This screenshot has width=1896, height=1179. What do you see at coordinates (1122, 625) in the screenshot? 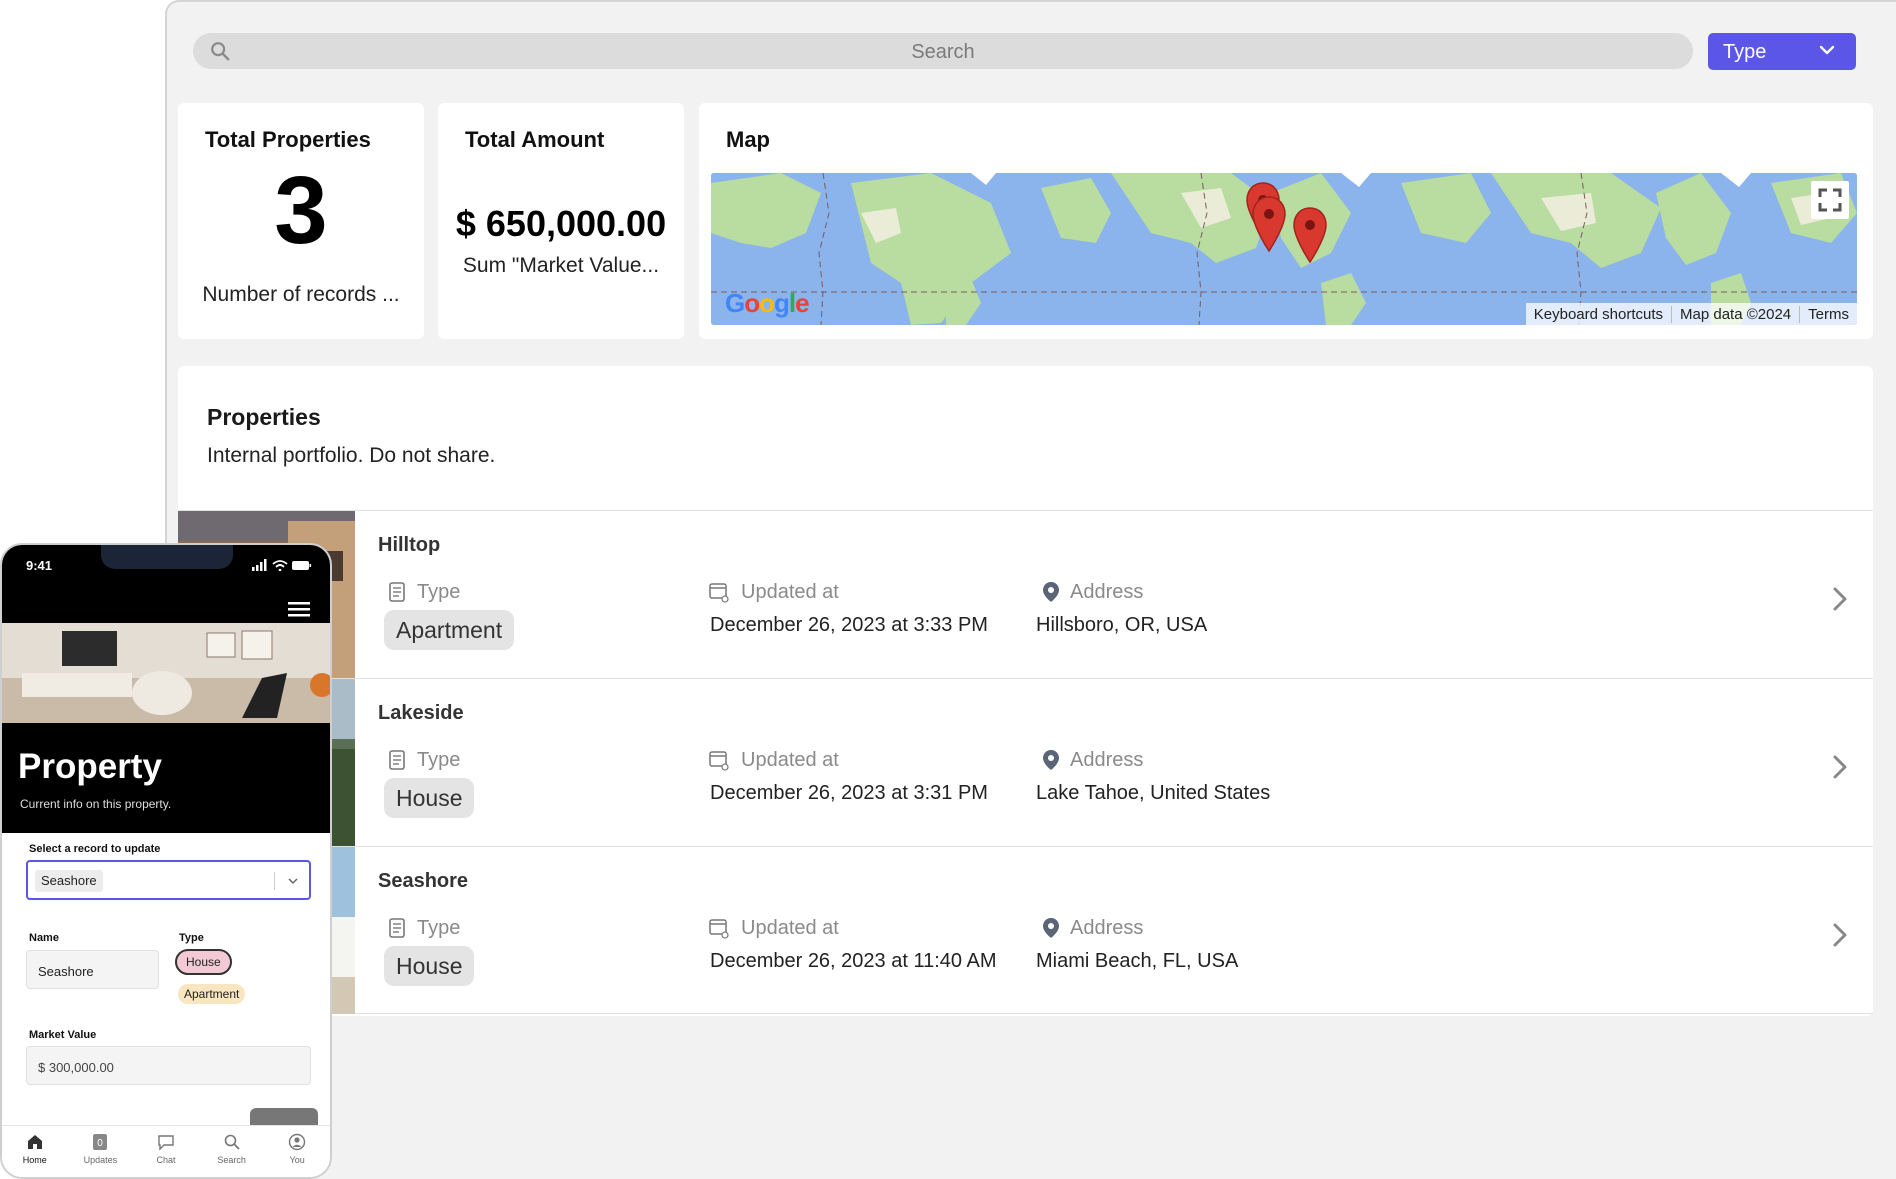
I see `address-value: Hillsboro, OR, USA` at bounding box center [1122, 625].